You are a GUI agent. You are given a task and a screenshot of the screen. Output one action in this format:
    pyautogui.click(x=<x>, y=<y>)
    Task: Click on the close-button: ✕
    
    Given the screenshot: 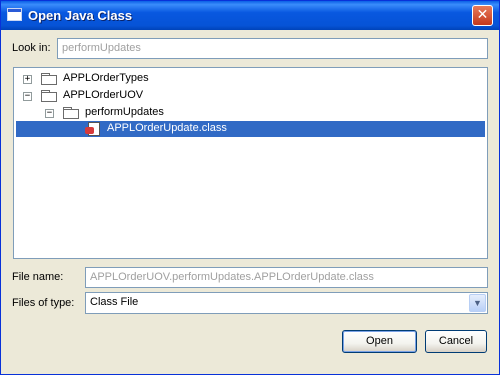 What is the action you would take?
    pyautogui.click(x=482, y=15)
    